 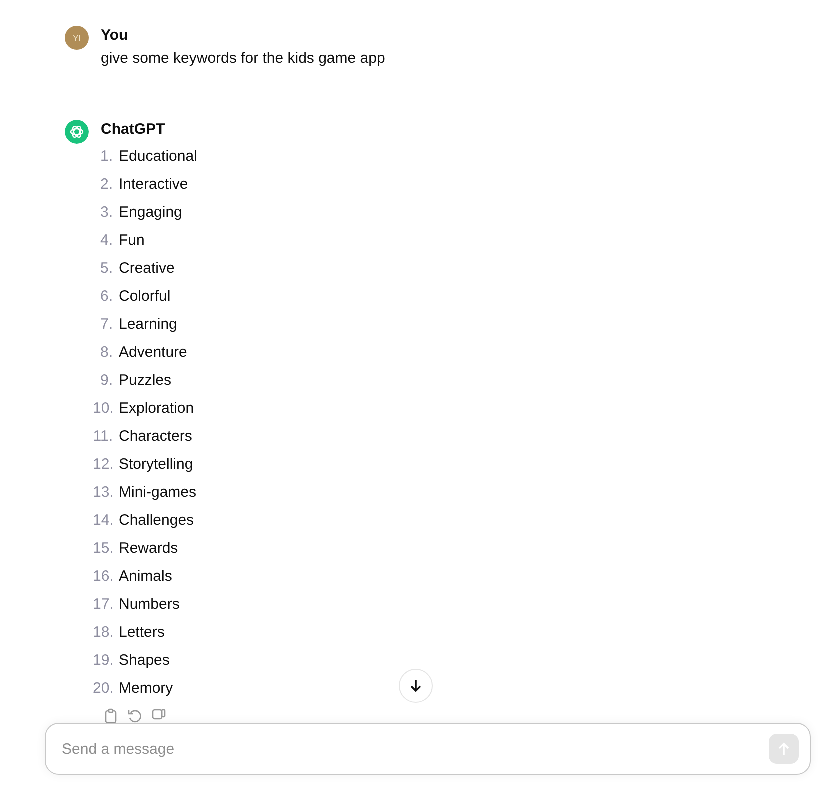 I want to click on list-number: 4., so click(x=106, y=240).